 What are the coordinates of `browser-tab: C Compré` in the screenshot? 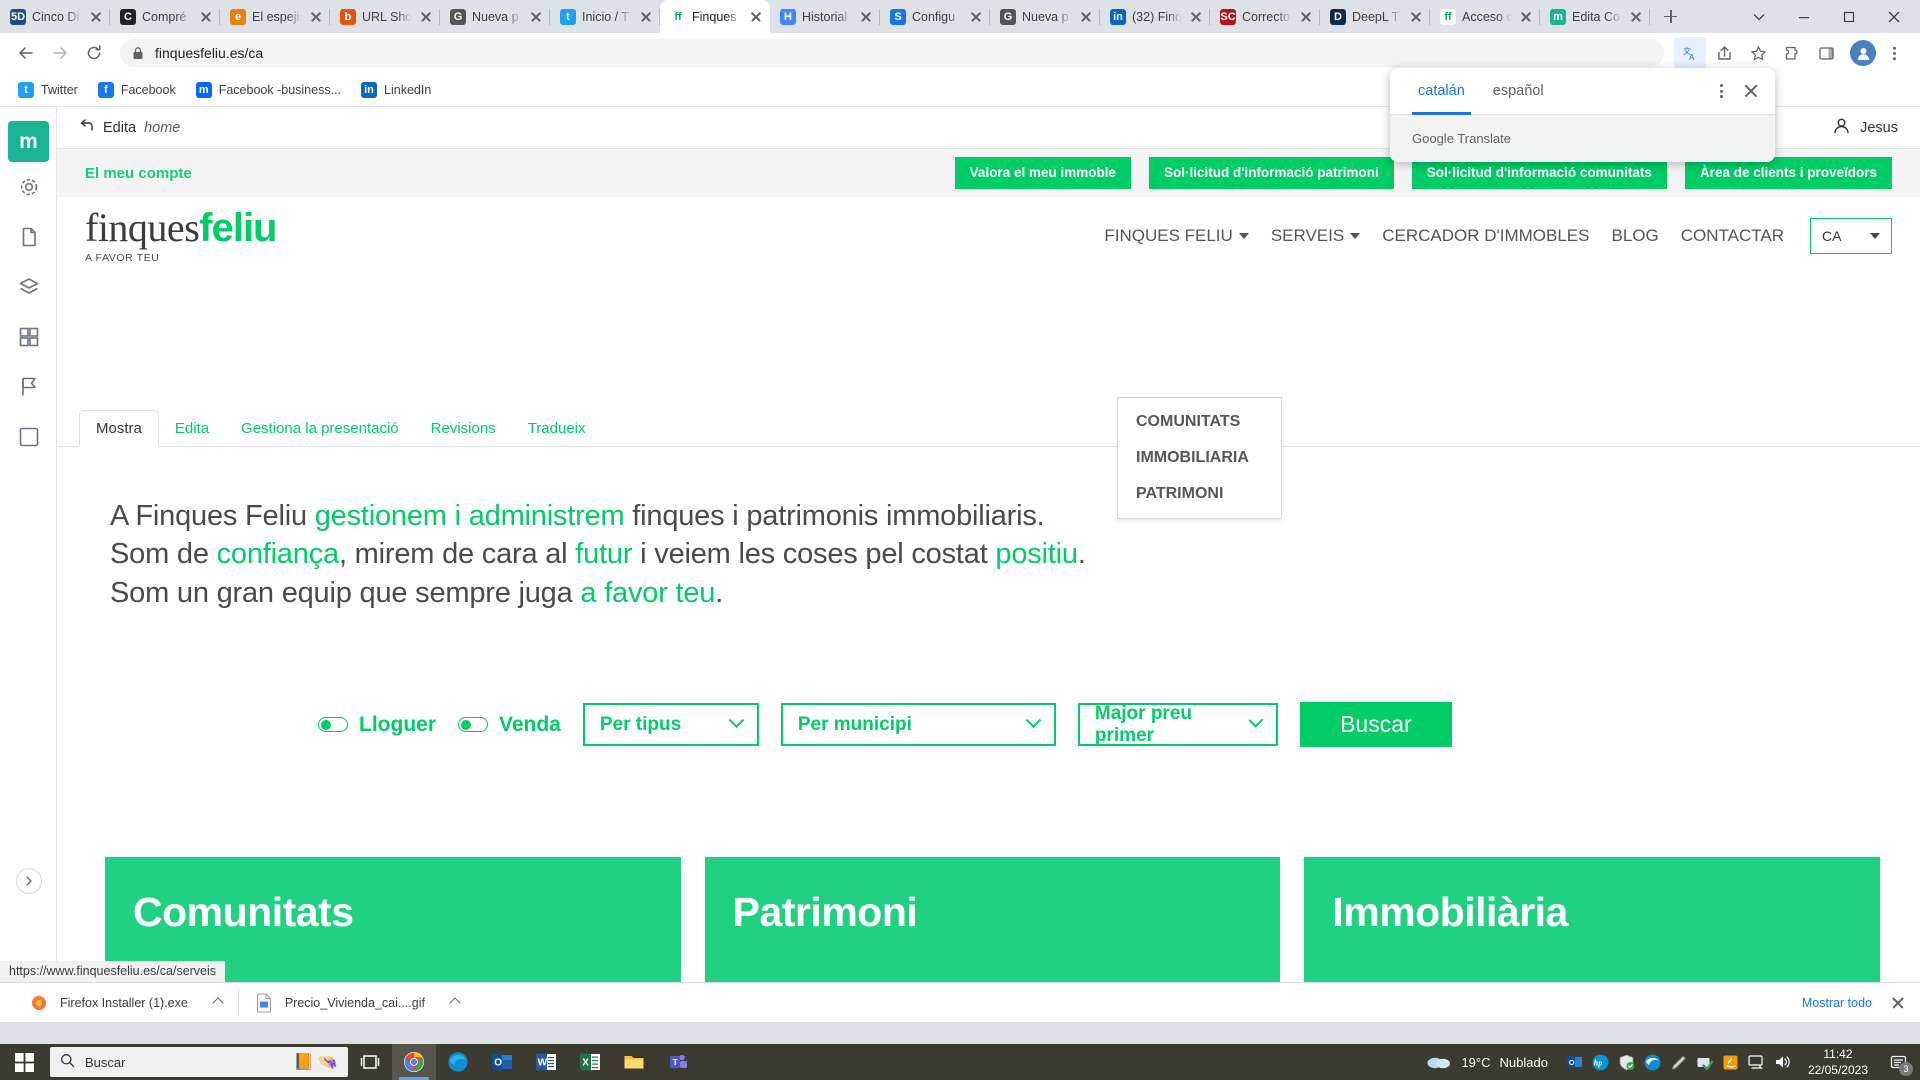 It's located at (165, 16).